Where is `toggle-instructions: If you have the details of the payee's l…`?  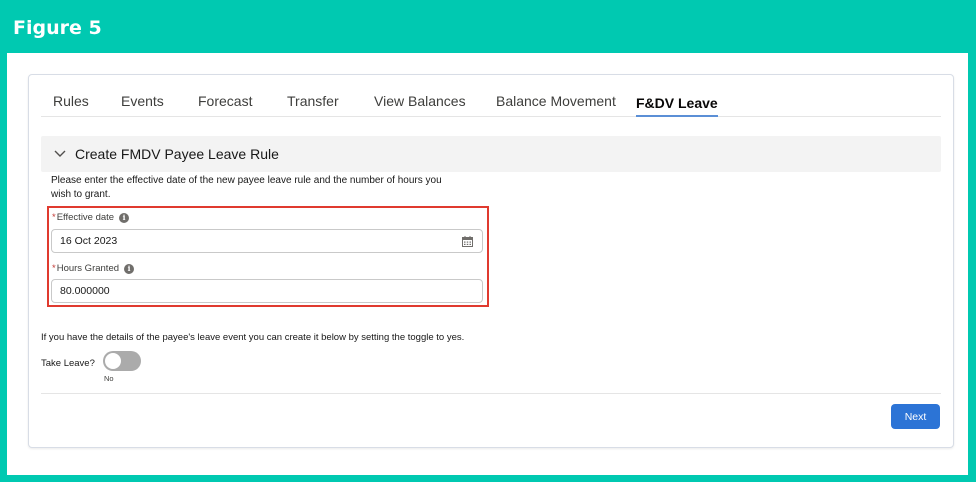 toggle-instructions: If you have the details of the payee's l… is located at coordinates (253, 337).